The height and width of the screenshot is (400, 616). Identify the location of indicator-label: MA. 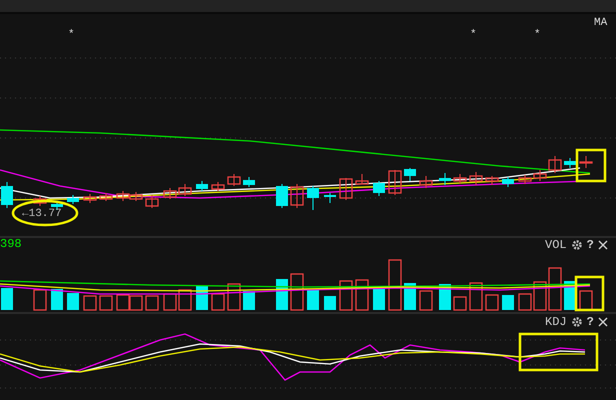
(601, 23).